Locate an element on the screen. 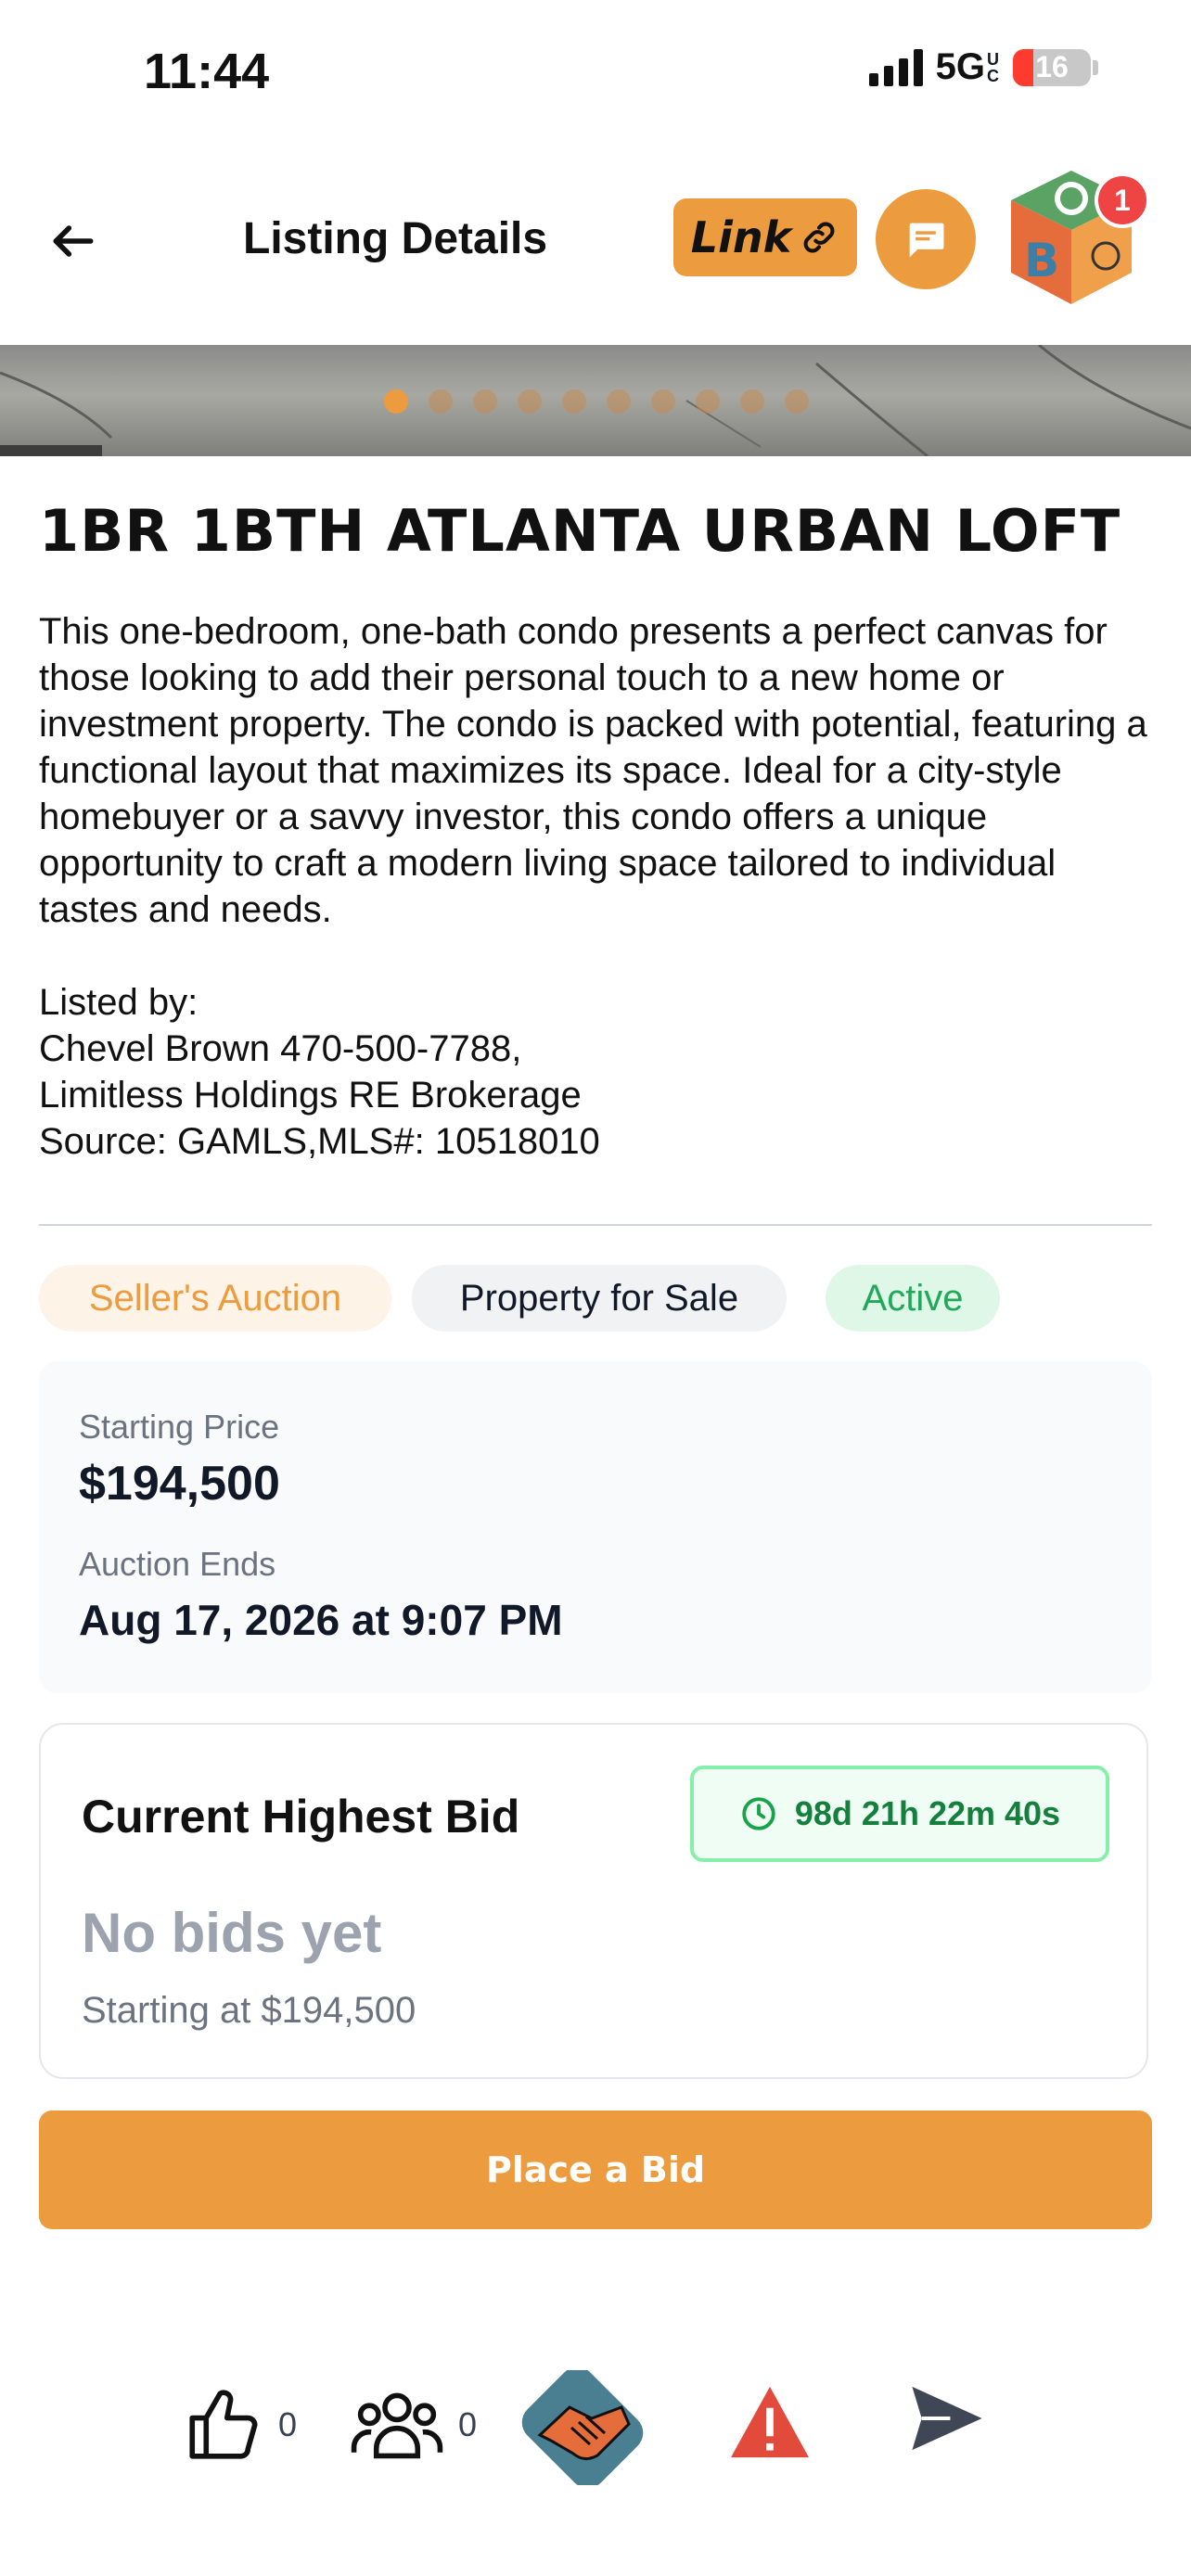 The height and width of the screenshot is (2576, 1191). gallery-pagination is located at coordinates (597, 401).